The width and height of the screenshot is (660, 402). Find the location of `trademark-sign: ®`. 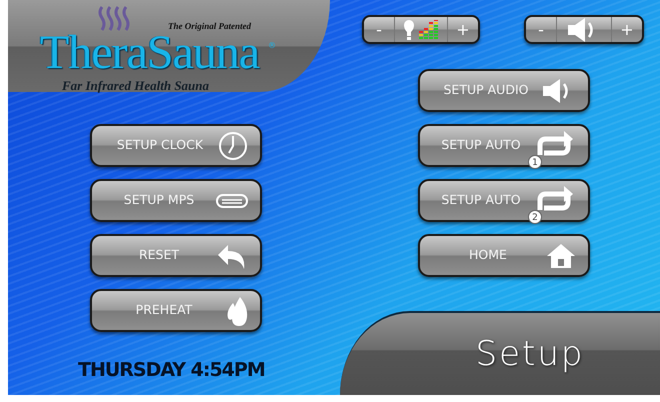

trademark-sign: ® is located at coordinates (272, 46).